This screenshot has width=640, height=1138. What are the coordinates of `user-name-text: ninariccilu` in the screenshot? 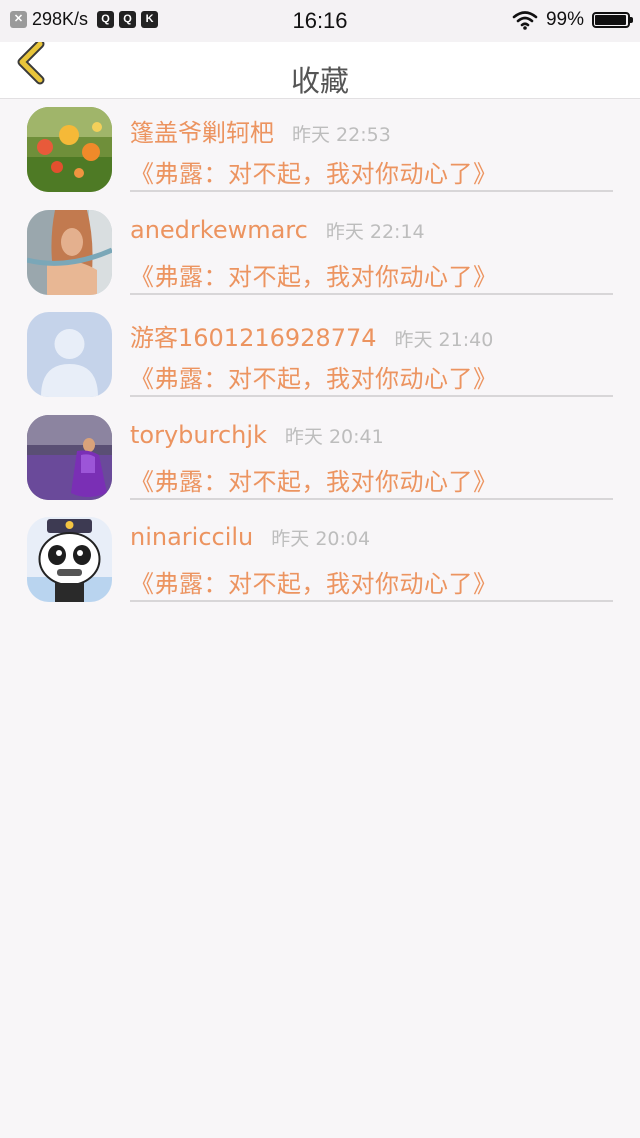 It's located at (192, 537).